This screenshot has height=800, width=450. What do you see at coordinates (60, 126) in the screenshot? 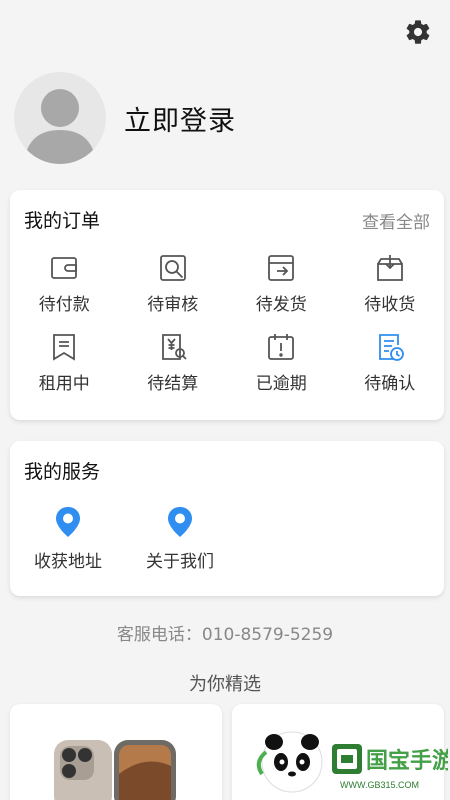
I see `default-user-icon` at bounding box center [60, 126].